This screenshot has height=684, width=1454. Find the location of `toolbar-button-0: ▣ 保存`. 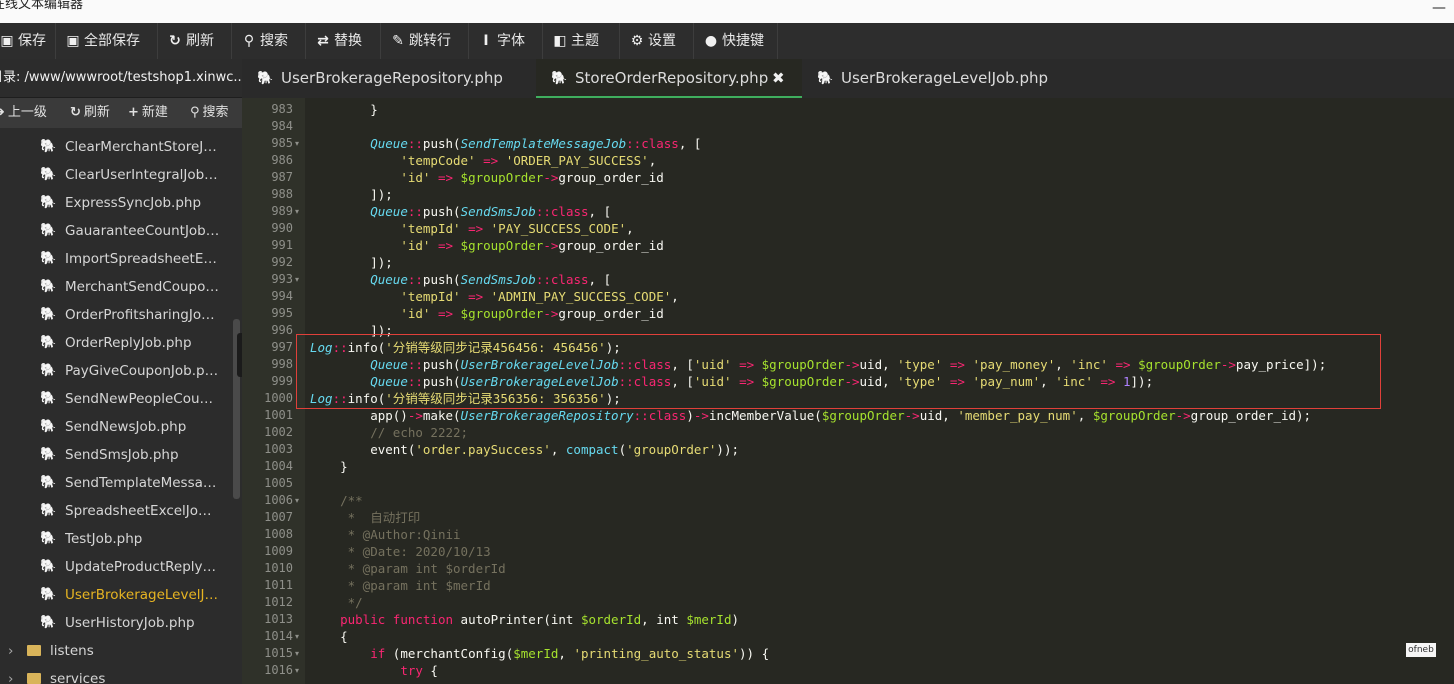

toolbar-button-0: ▣ 保存 is located at coordinates (28, 41).